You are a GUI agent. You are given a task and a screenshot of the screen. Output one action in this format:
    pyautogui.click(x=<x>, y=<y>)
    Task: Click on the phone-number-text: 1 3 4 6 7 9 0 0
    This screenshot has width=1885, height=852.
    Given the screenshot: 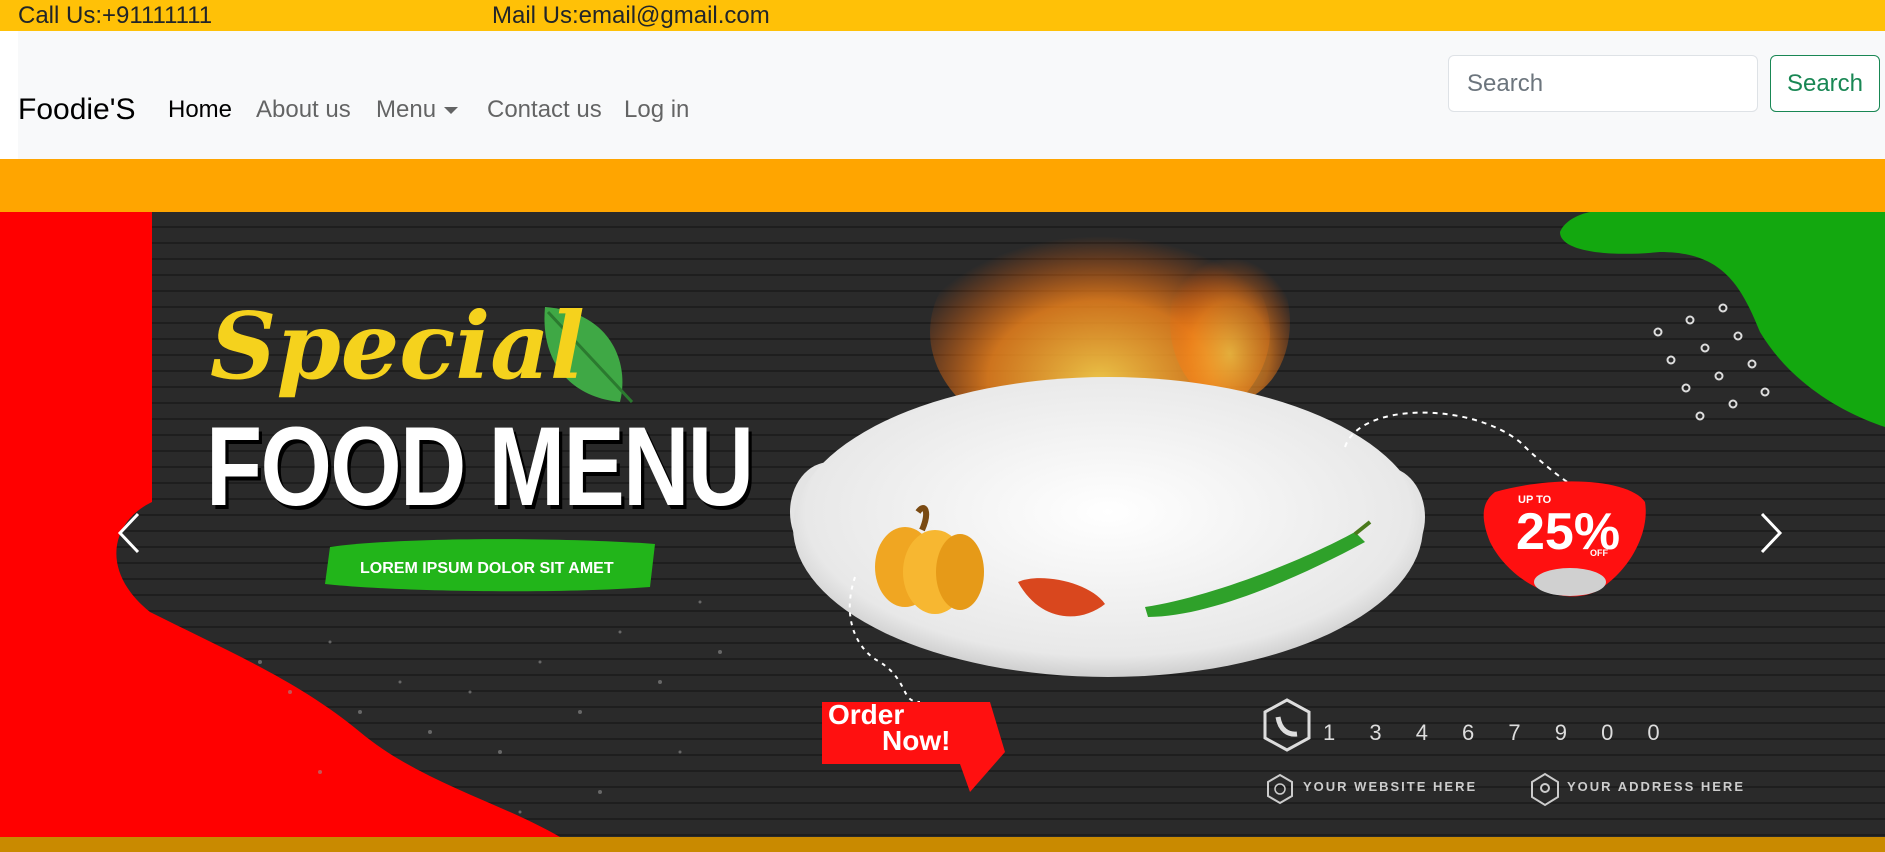 What is the action you would take?
    pyautogui.click(x=1498, y=732)
    